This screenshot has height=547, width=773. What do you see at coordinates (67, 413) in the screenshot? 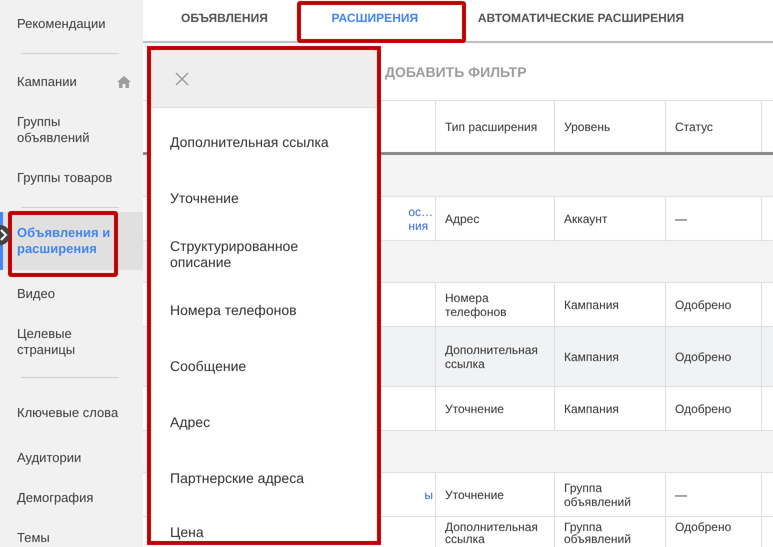
I see `sidebar-label: Ключевые слова` at bounding box center [67, 413].